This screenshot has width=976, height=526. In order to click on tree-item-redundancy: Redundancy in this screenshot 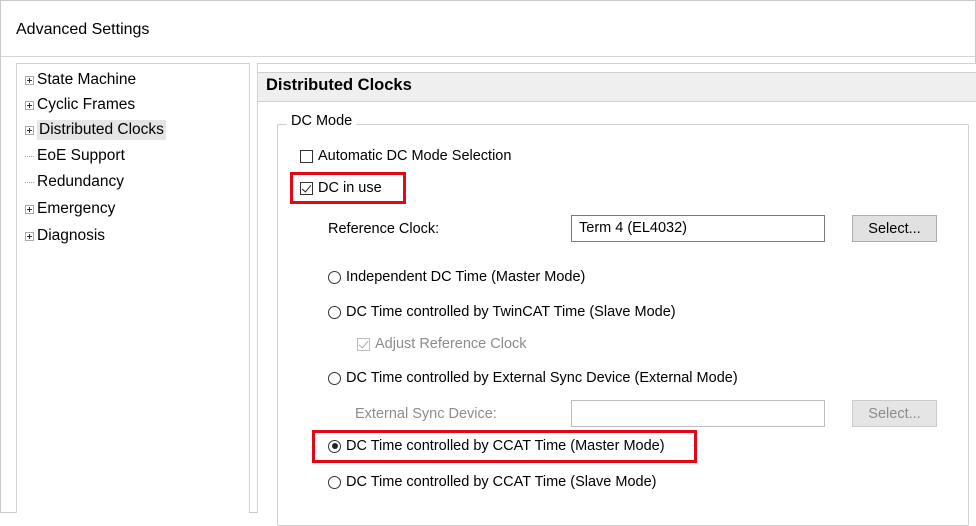, I will do `click(74, 182)`.